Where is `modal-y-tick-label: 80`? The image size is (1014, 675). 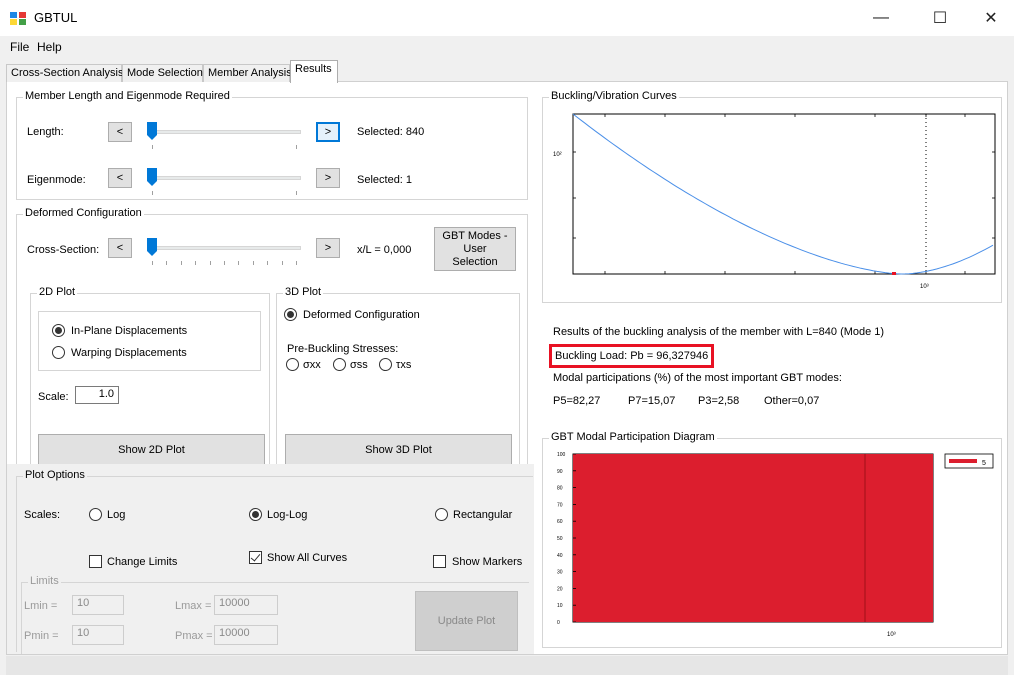
modal-y-tick-label: 80 is located at coordinates (560, 489).